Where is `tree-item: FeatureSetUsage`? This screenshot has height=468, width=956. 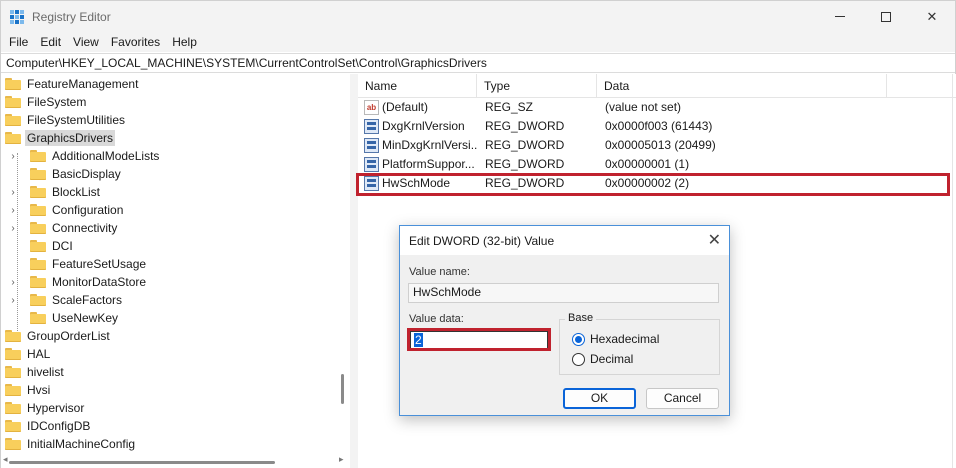 tree-item: FeatureSetUsage is located at coordinates (78, 264).